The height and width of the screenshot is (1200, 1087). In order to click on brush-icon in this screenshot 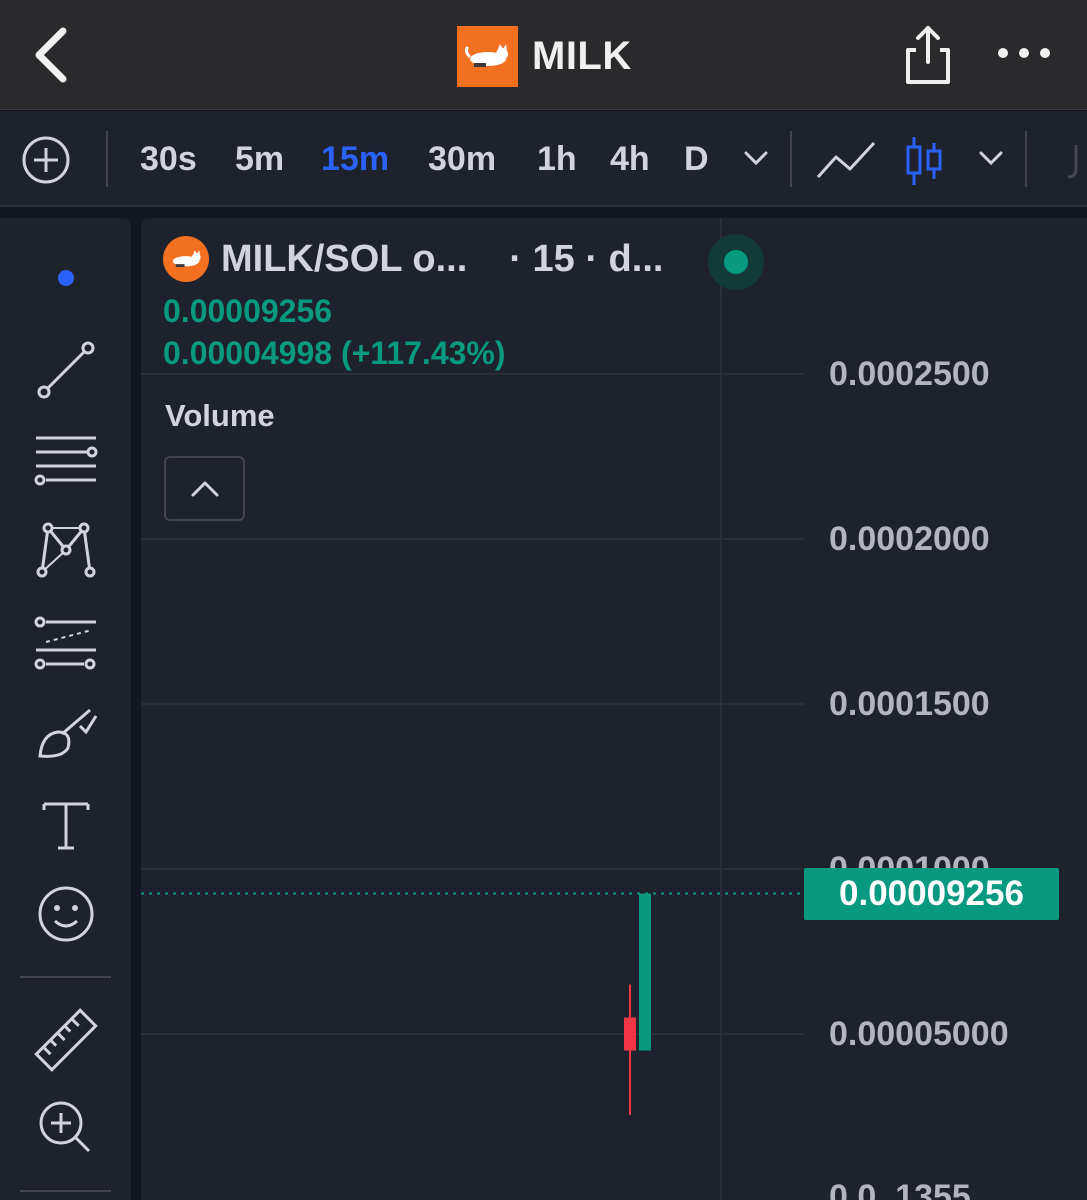, I will do `click(68, 733)`.